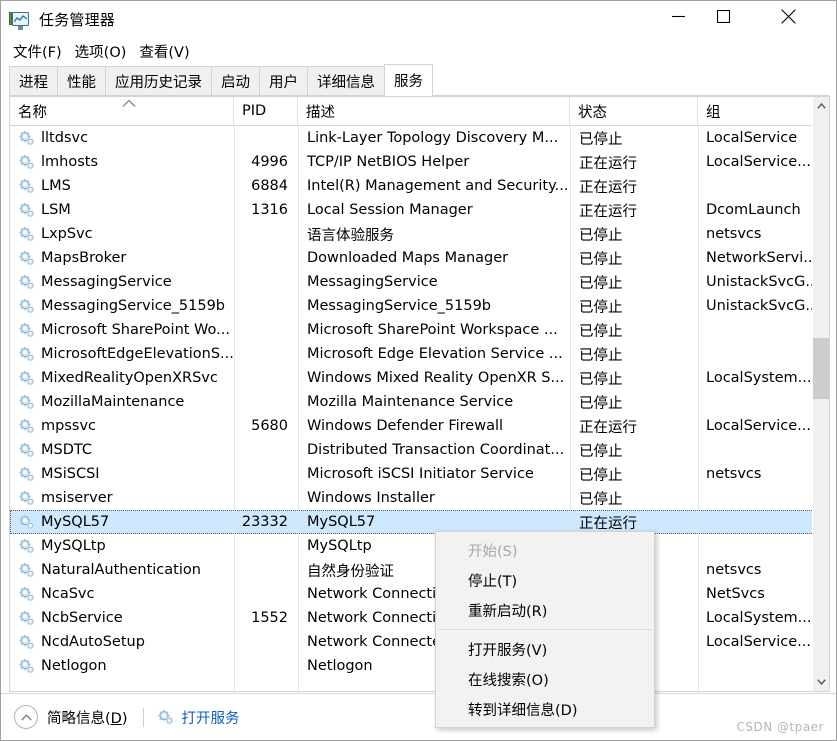 The height and width of the screenshot is (741, 837). What do you see at coordinates (266, 111) in the screenshot?
I see `column-header-pid: PID` at bounding box center [266, 111].